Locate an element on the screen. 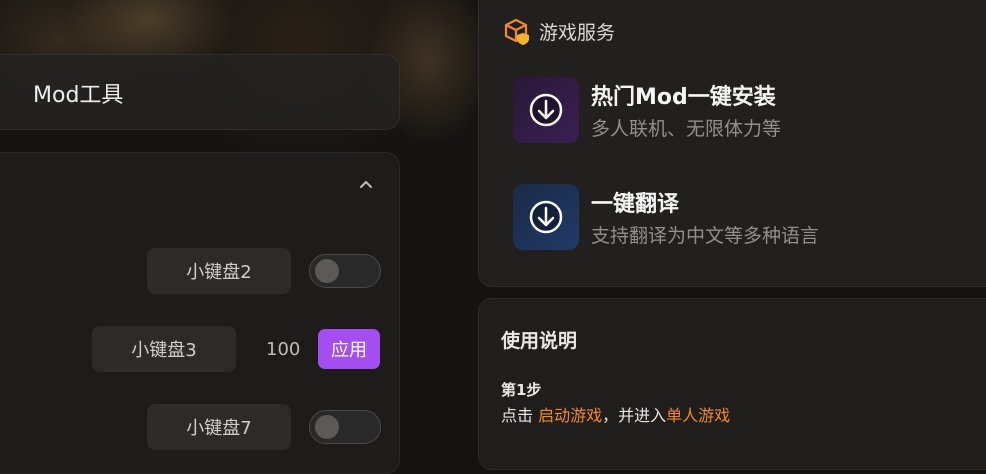 This screenshot has height=474, width=986. chevron-up-icon is located at coordinates (366, 184).